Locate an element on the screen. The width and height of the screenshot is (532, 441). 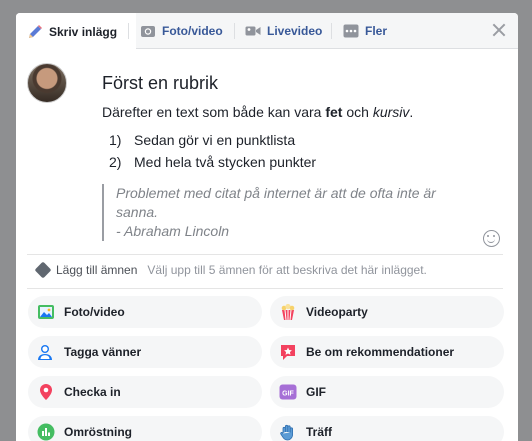
action-label: Checka in is located at coordinates (92, 392).